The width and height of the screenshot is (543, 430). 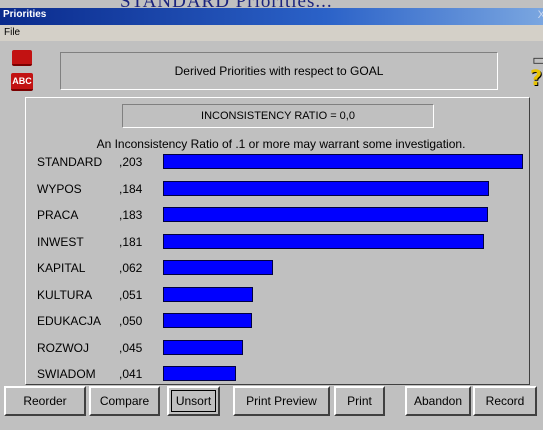 I want to click on category-label: KULTURA, so click(x=65, y=295).